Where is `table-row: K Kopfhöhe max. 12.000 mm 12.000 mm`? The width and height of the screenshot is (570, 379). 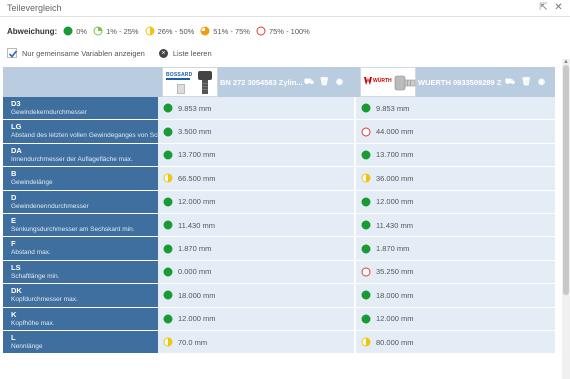 table-row: K Kopfhöhe max. 12.000 mm 12.000 mm is located at coordinates (279, 319).